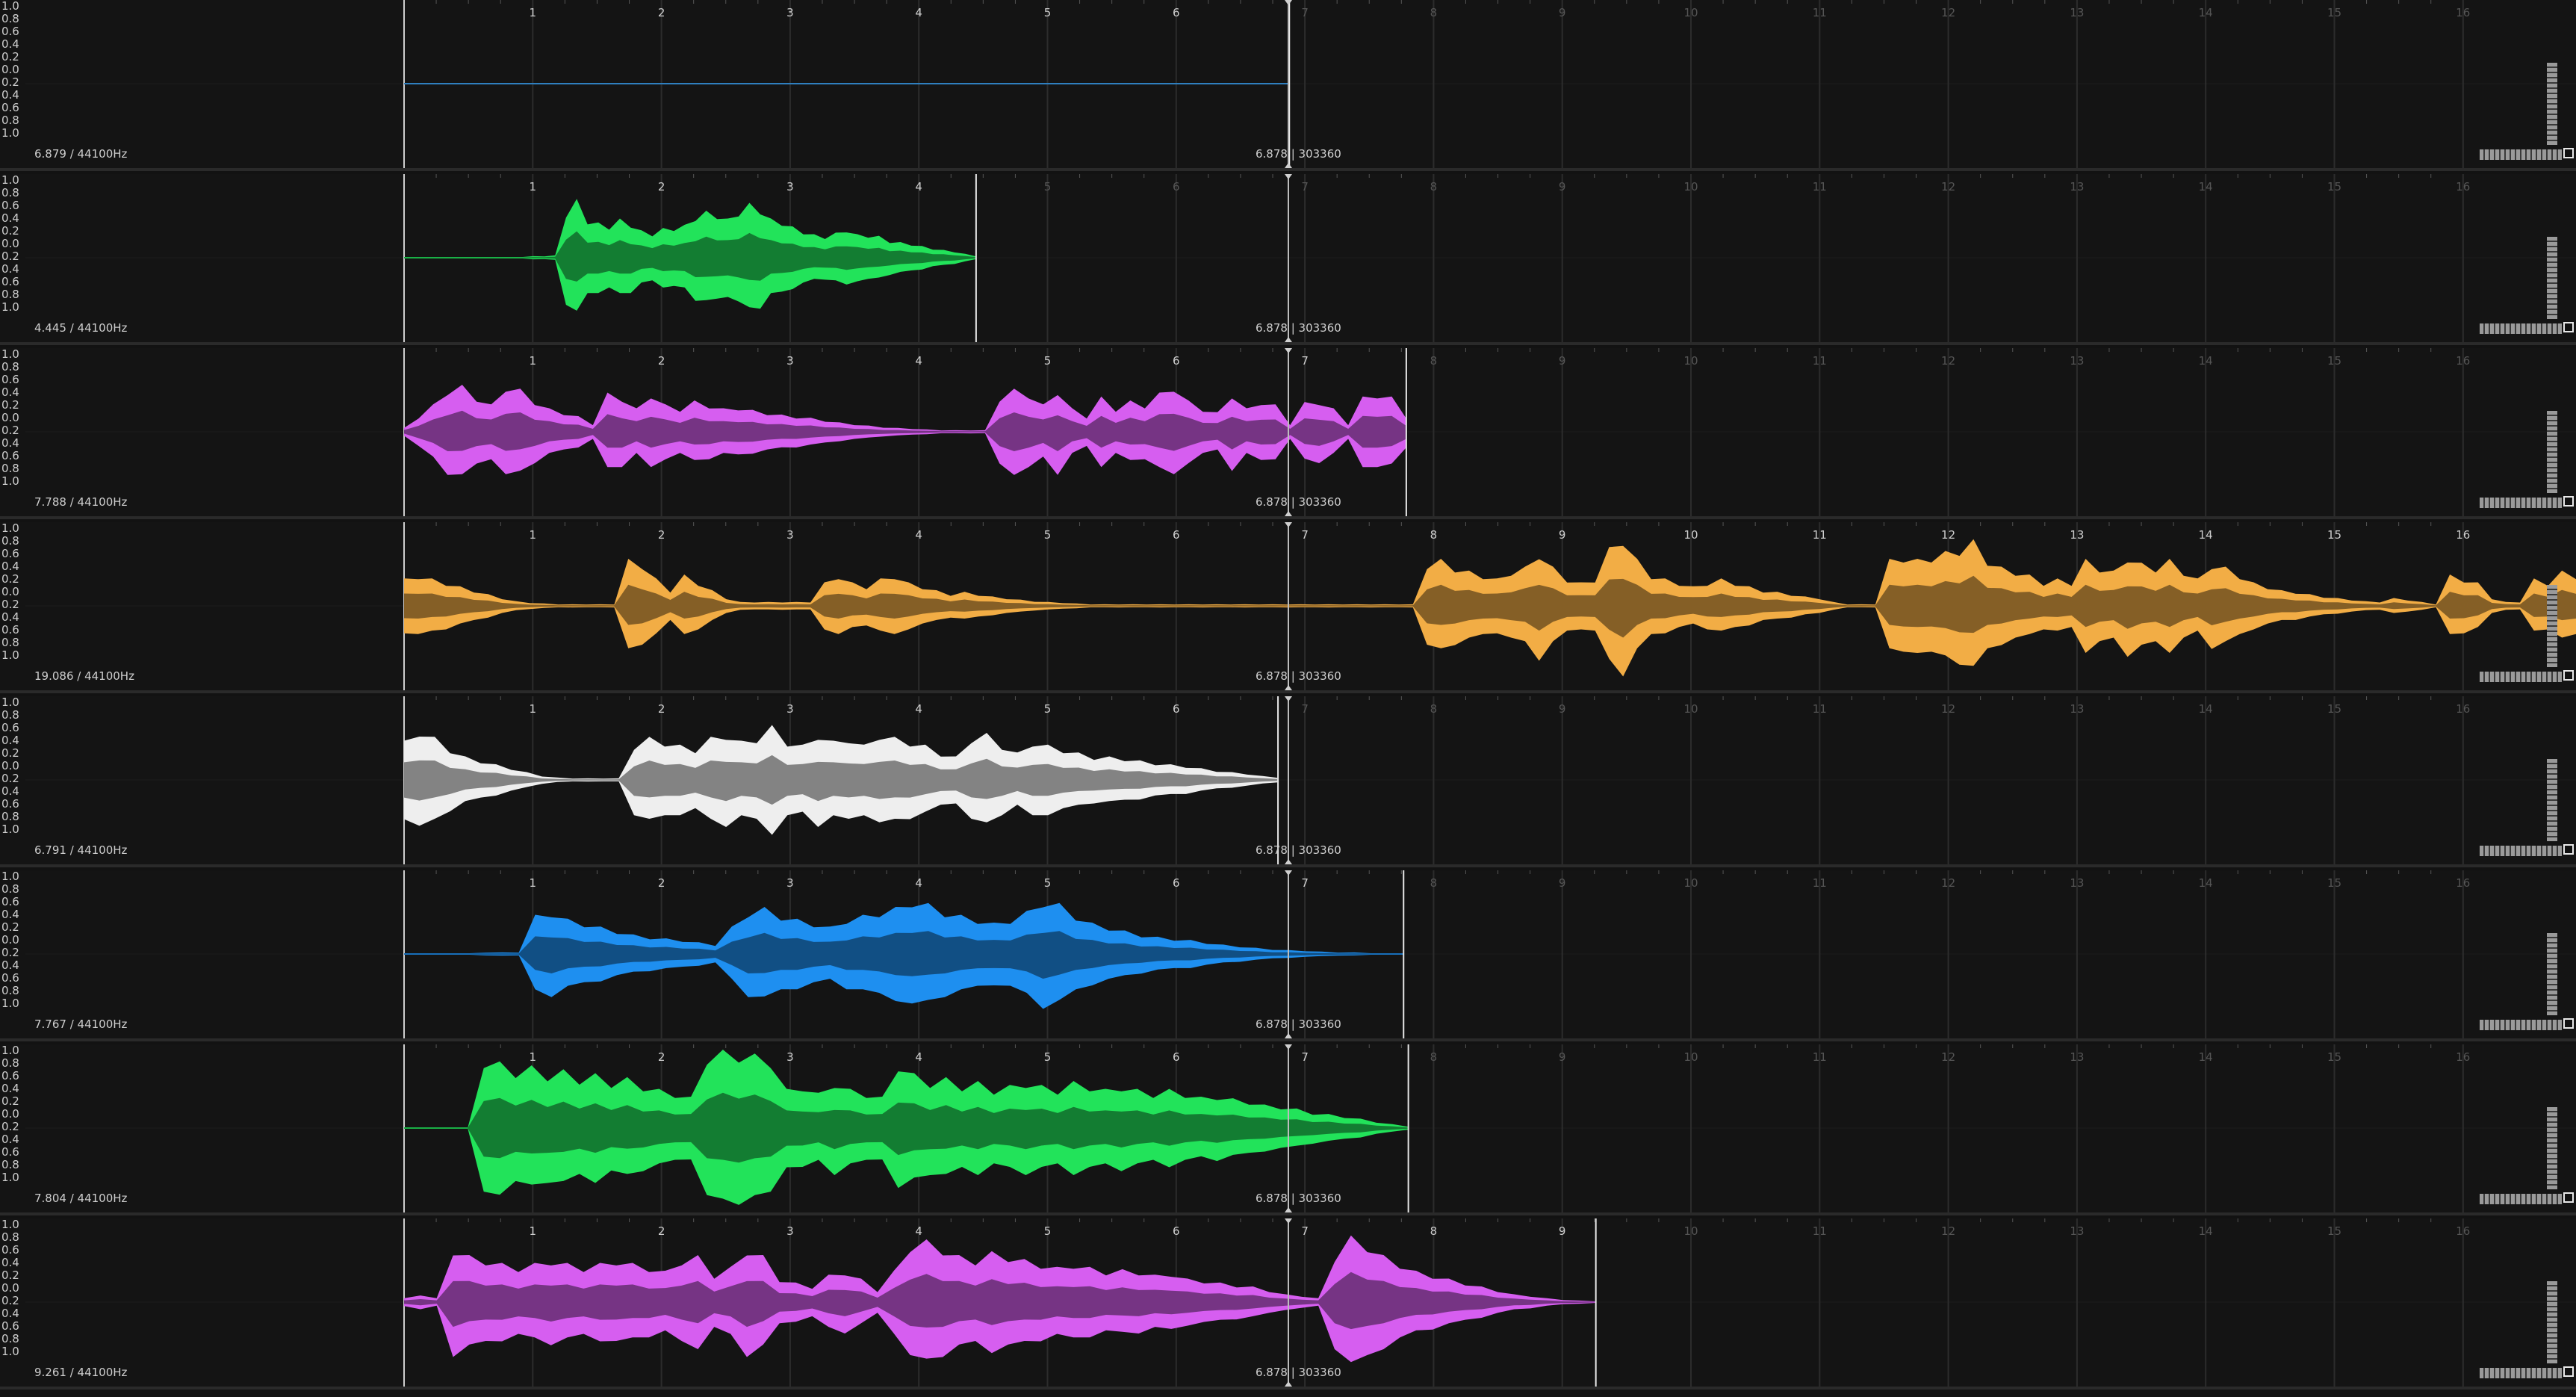 This screenshot has height=1397, width=2576. Describe the element at coordinates (81, 1199) in the screenshot. I see `track-info: 7.804 / 44100Hz` at that location.